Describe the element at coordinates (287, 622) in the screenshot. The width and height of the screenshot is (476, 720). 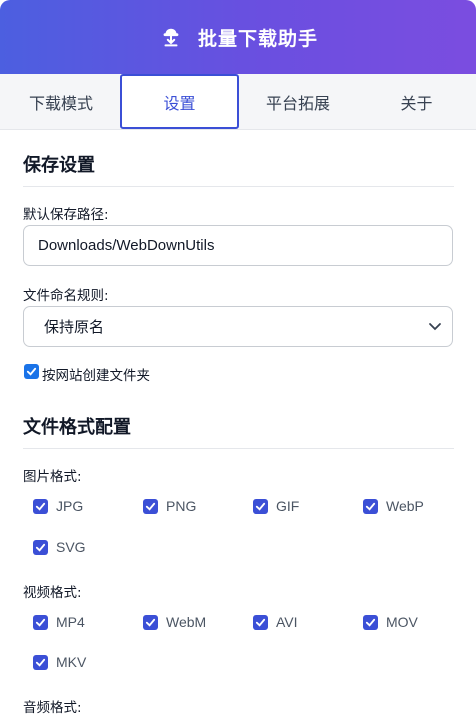
I see `format-label: AVI` at that location.